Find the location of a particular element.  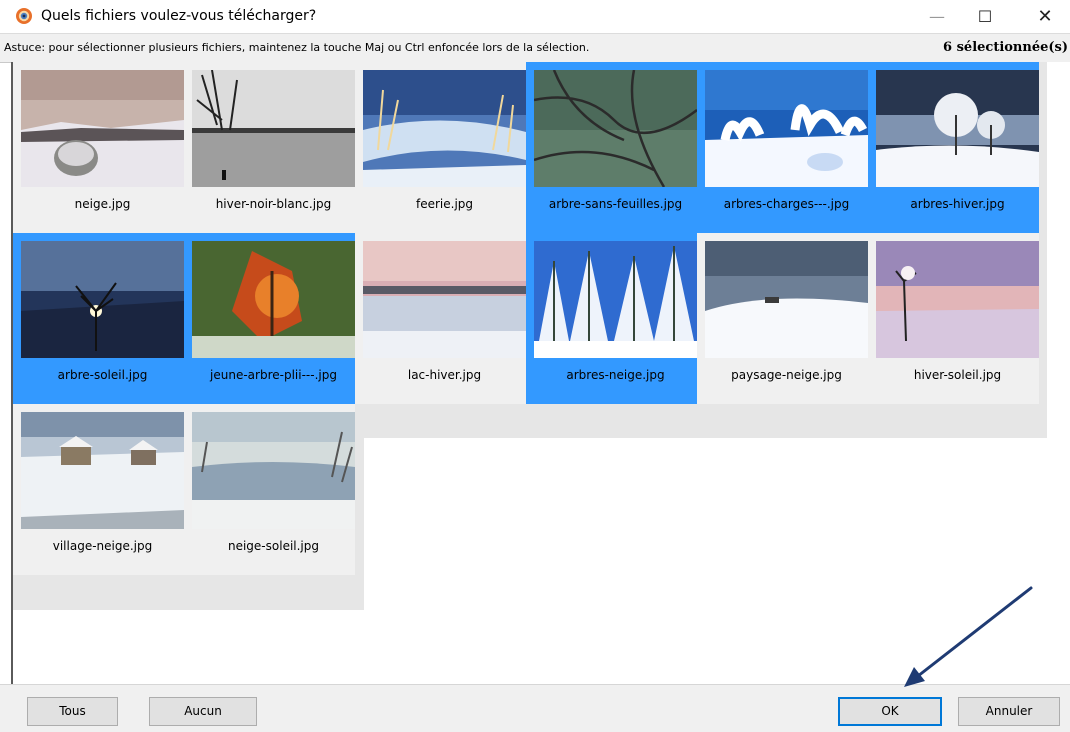

file-name: paysage-neige.jpg is located at coordinates (786, 375).